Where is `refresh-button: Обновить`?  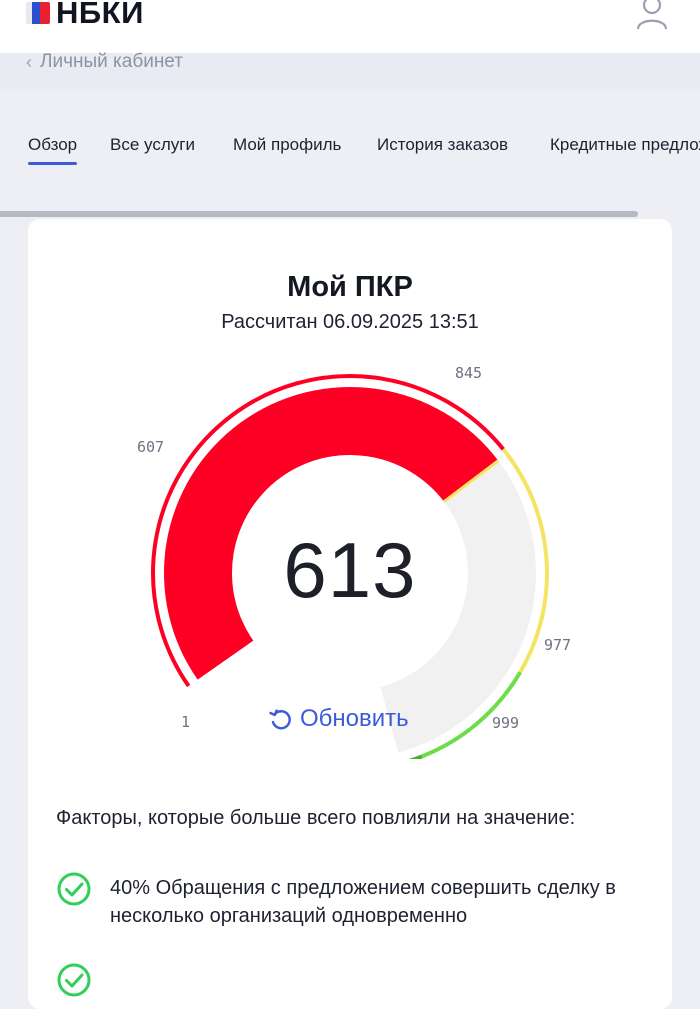
refresh-button: Обновить is located at coordinates (338, 719).